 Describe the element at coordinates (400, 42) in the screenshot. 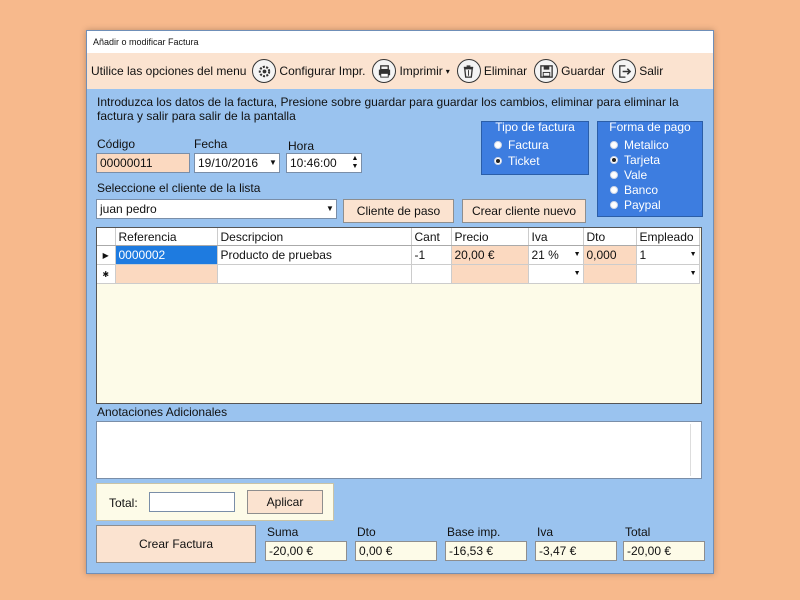

I see `window-title: Añadir o modificar Factura` at that location.